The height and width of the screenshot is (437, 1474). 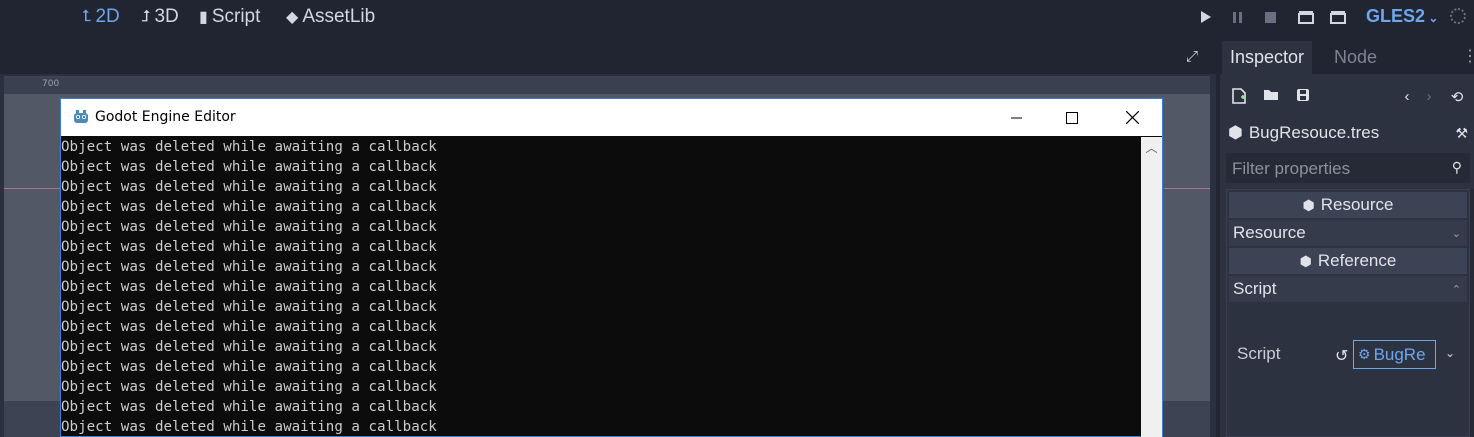 I want to click on workspace-3d-button: ⮥ 3D, so click(x=160, y=17).